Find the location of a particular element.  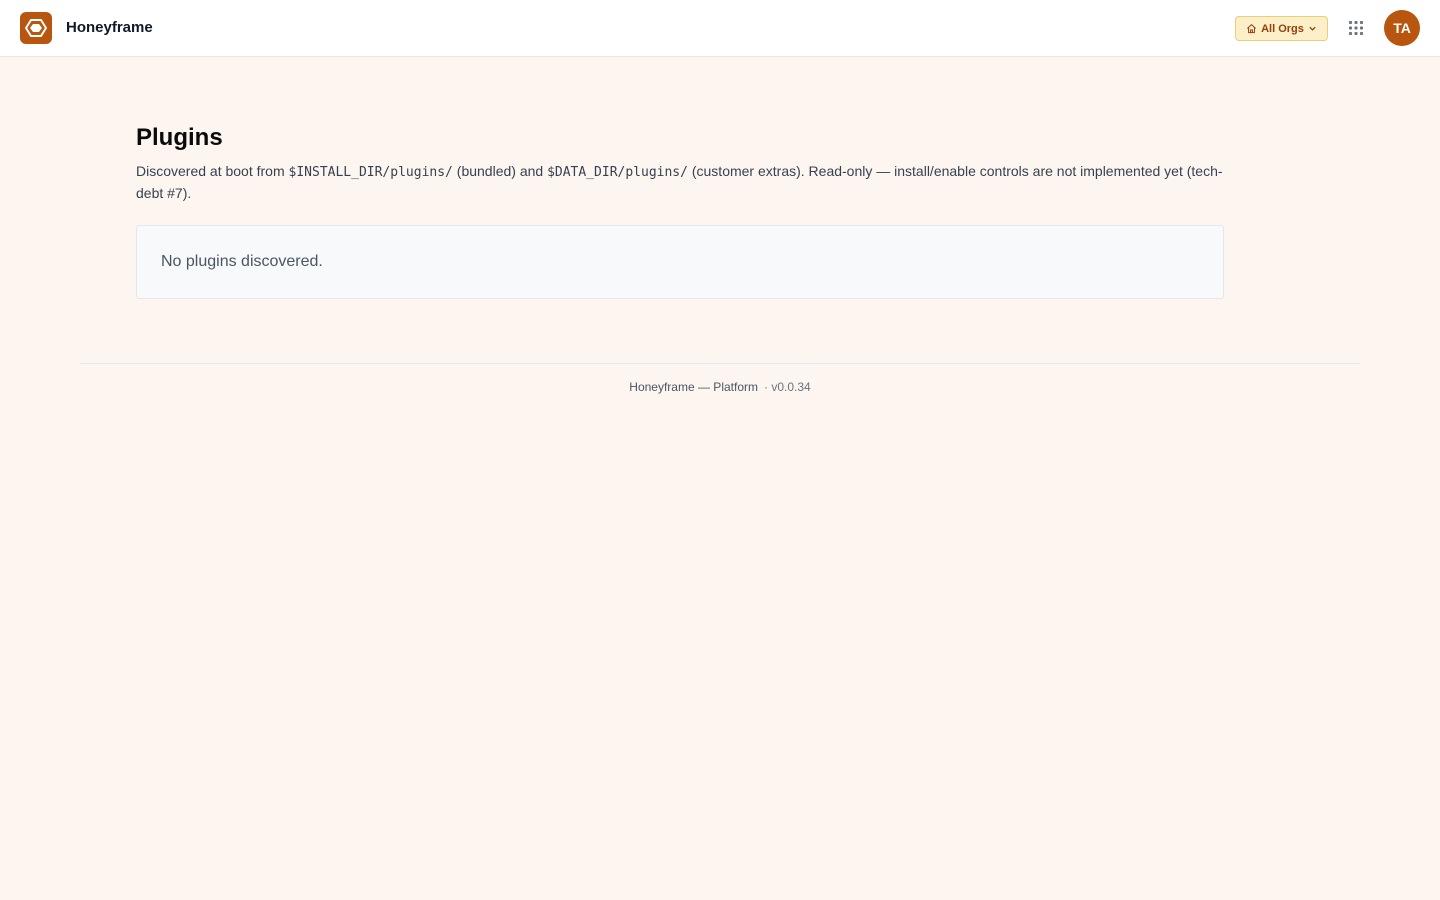

data-dir-path: $DATA_DIR/plugins/ is located at coordinates (617, 172).